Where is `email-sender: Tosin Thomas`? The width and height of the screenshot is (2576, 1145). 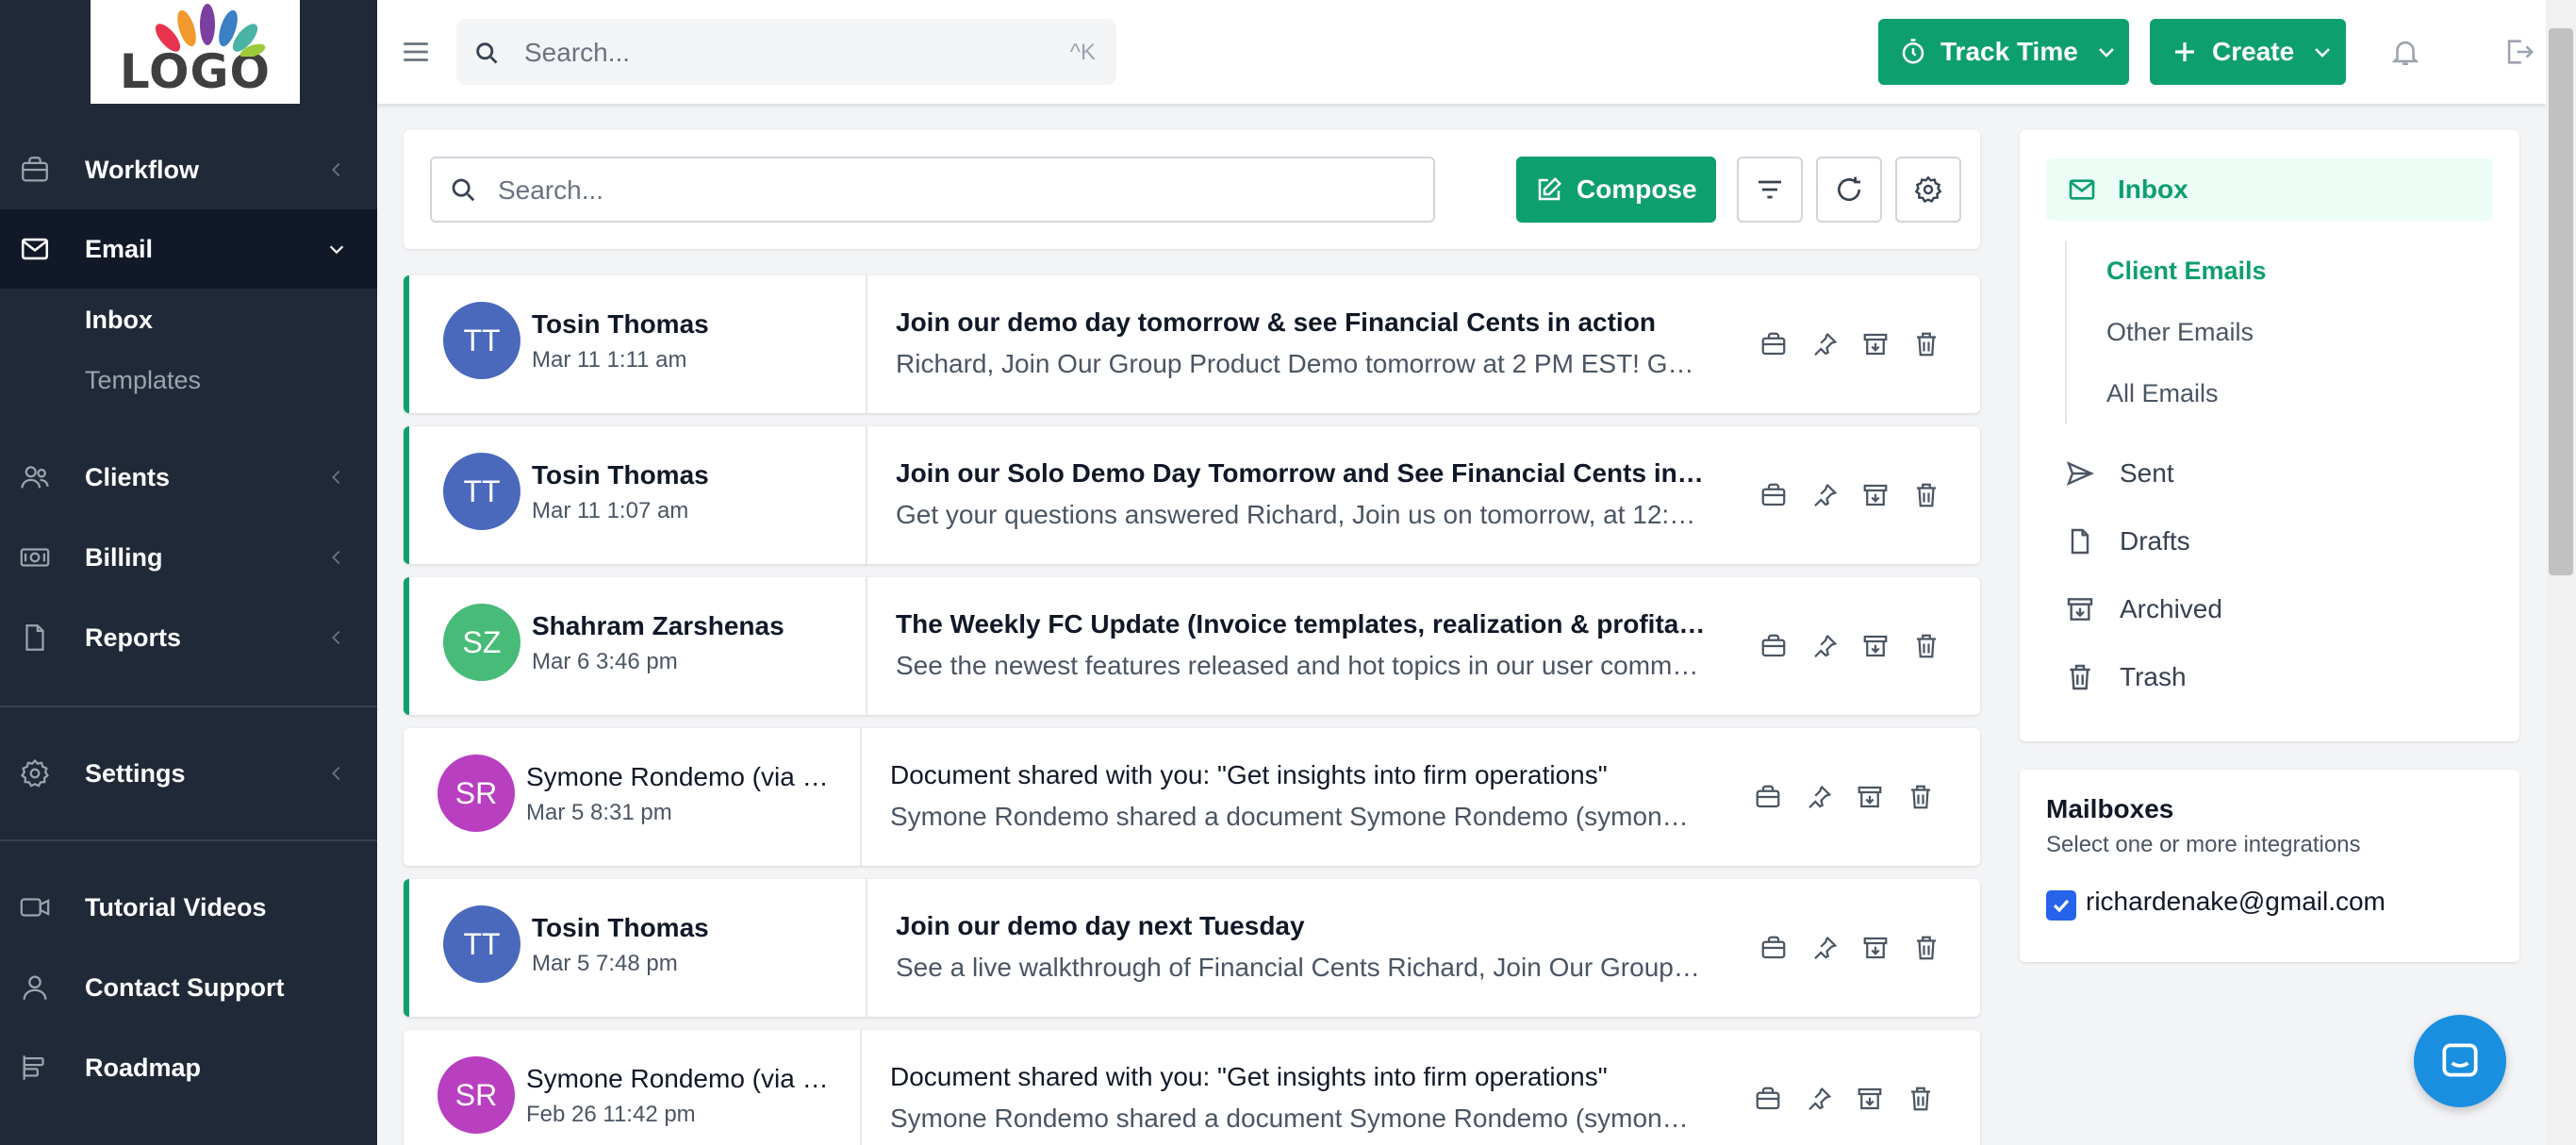 email-sender: Tosin Thomas is located at coordinates (620, 324).